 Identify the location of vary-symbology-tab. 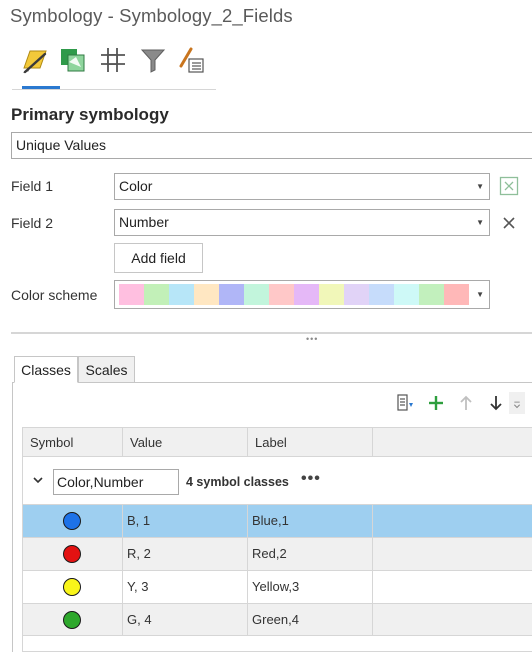
(73, 63).